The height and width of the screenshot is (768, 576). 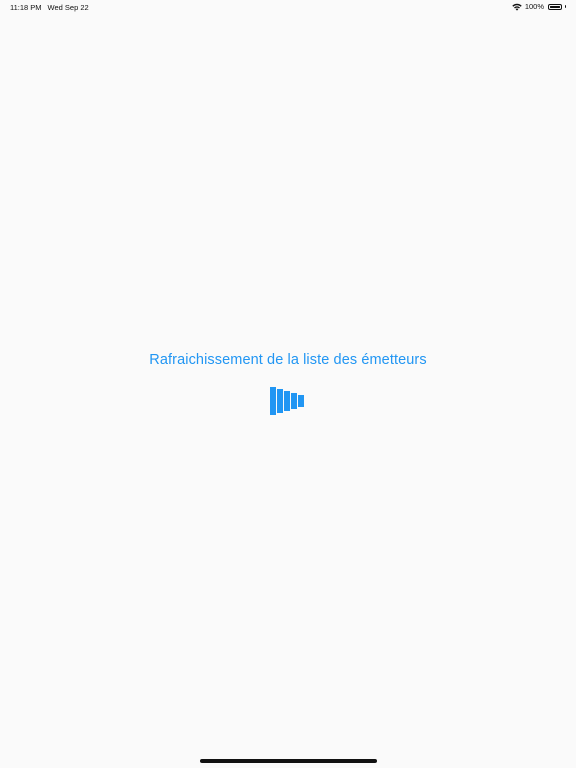 I want to click on status-date: Wed Sep 22, so click(x=68, y=7).